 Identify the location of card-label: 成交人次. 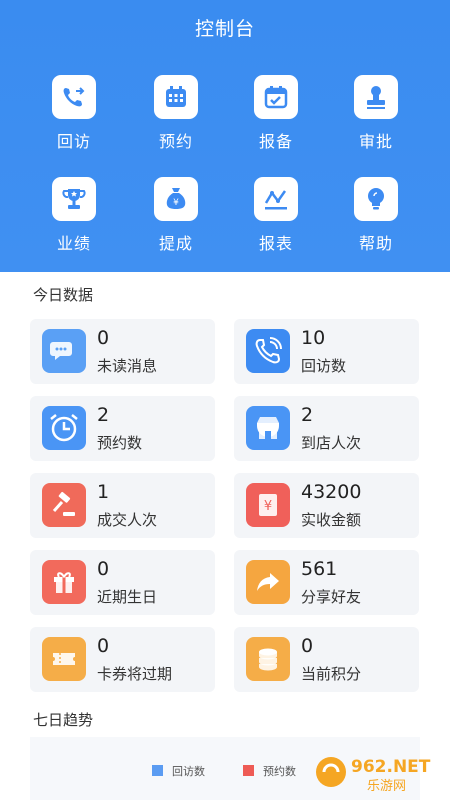
(127, 520).